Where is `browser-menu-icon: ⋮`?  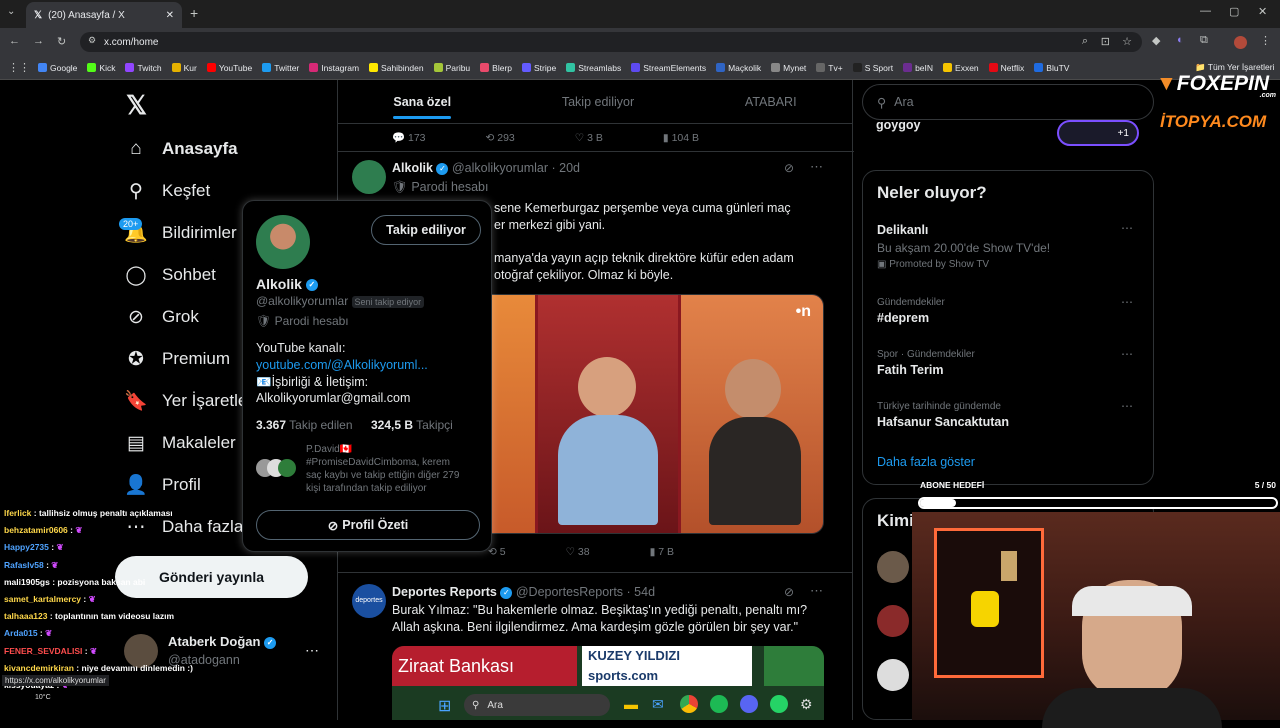 browser-menu-icon: ⋮ is located at coordinates (1265, 40).